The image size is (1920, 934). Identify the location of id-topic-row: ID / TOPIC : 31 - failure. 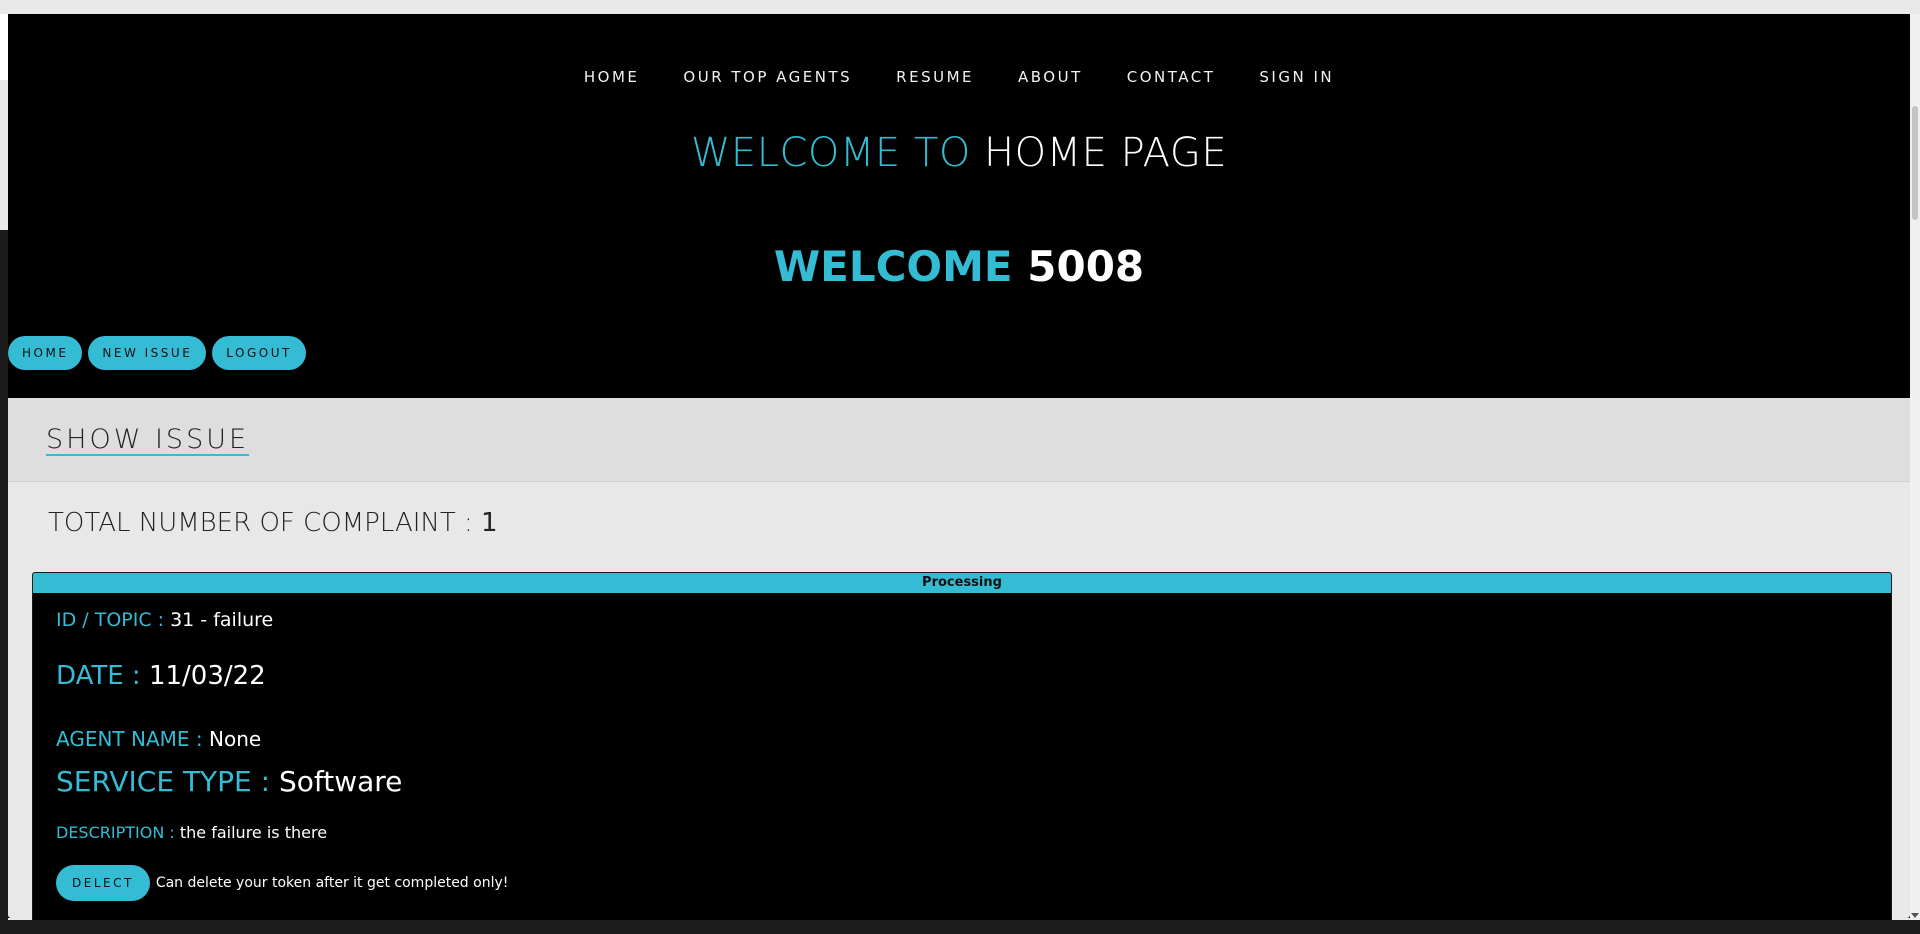
(164, 620).